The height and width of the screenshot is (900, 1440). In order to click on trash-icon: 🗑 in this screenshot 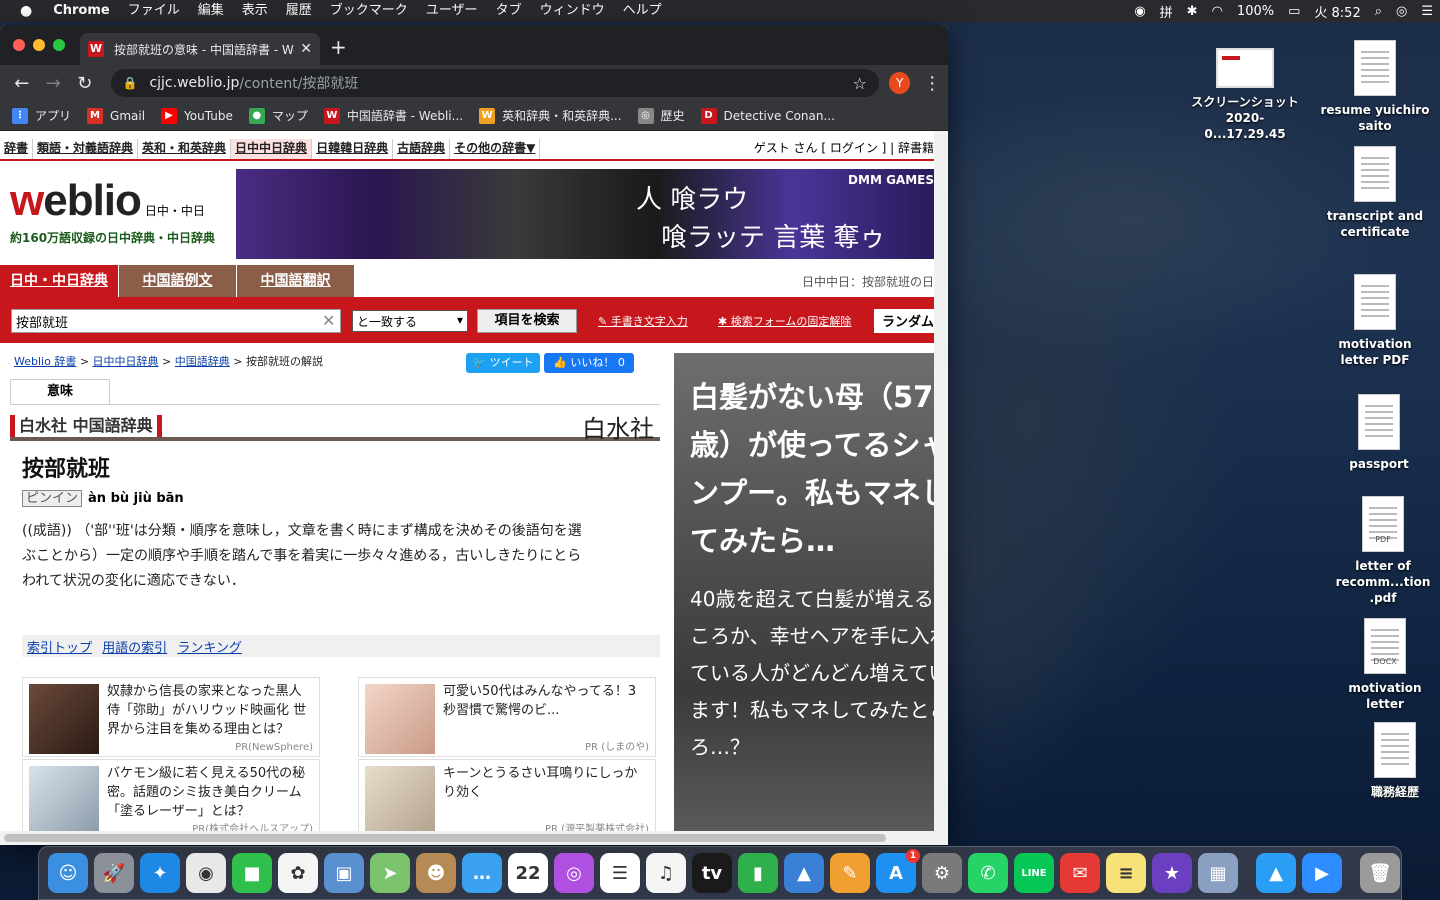, I will do `click(1380, 873)`.